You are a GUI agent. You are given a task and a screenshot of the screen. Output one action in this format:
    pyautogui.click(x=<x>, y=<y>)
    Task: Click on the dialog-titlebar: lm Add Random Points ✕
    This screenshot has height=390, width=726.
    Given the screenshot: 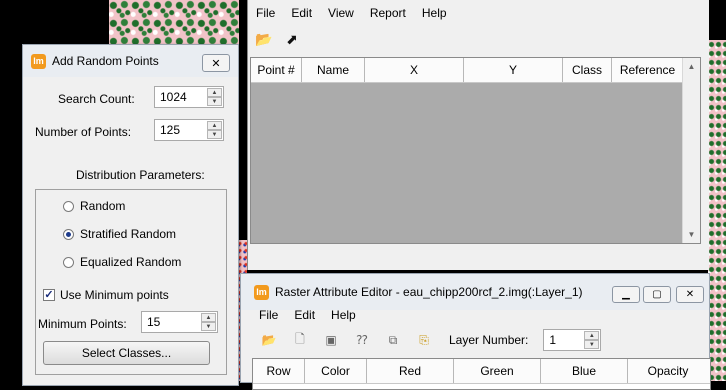 What is the action you would take?
    pyautogui.click(x=130, y=61)
    